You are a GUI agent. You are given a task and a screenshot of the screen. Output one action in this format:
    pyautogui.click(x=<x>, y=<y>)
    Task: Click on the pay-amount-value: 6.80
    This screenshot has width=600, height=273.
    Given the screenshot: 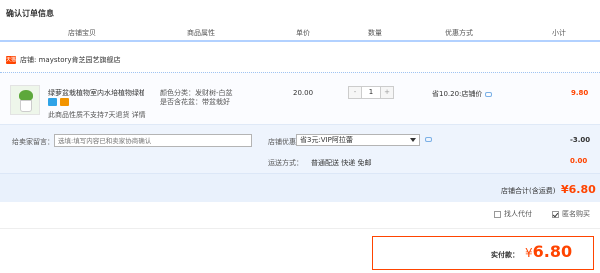 What is the action you would take?
    pyautogui.click(x=552, y=251)
    